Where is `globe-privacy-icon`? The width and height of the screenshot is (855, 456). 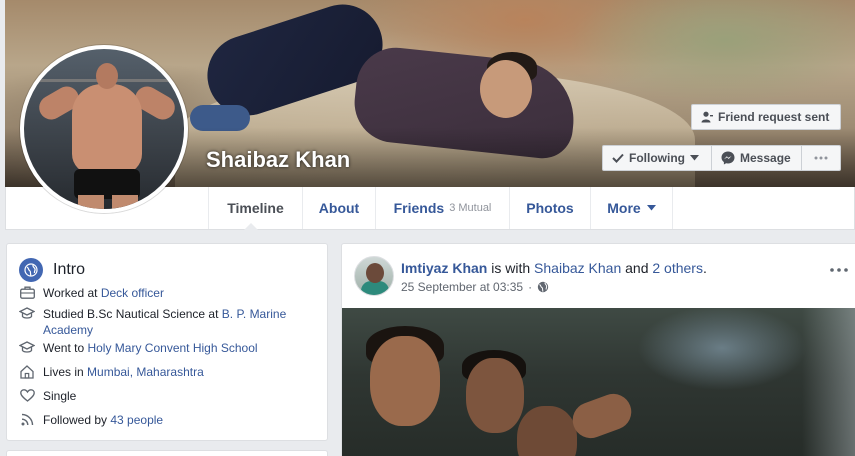 globe-privacy-icon is located at coordinates (543, 287).